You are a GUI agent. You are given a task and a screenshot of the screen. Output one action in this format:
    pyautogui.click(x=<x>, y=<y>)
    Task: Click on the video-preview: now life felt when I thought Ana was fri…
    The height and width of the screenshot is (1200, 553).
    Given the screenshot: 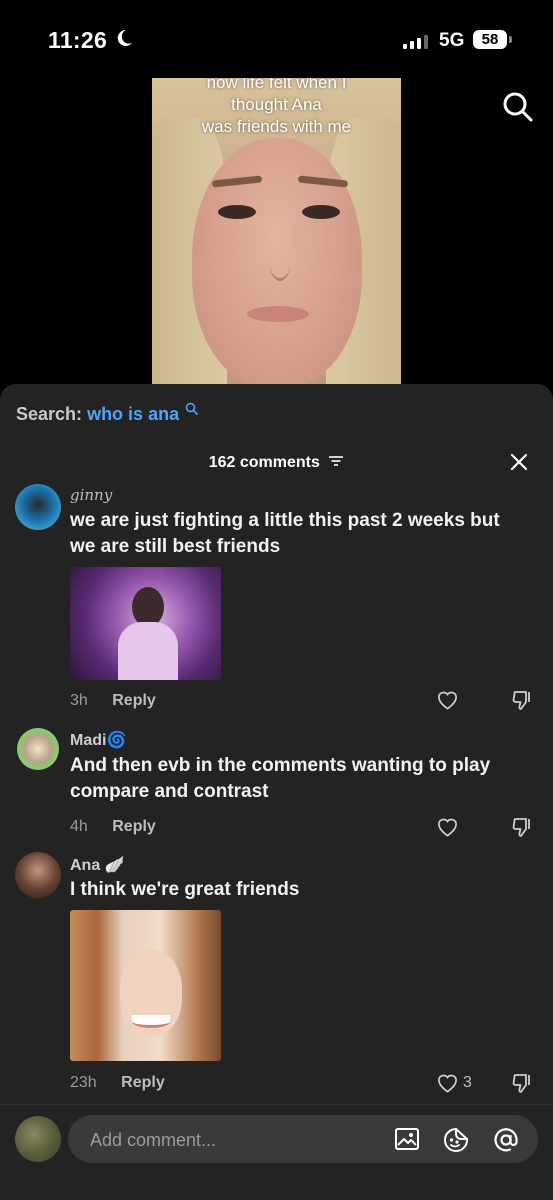 What is the action you would take?
    pyautogui.click(x=276, y=233)
    